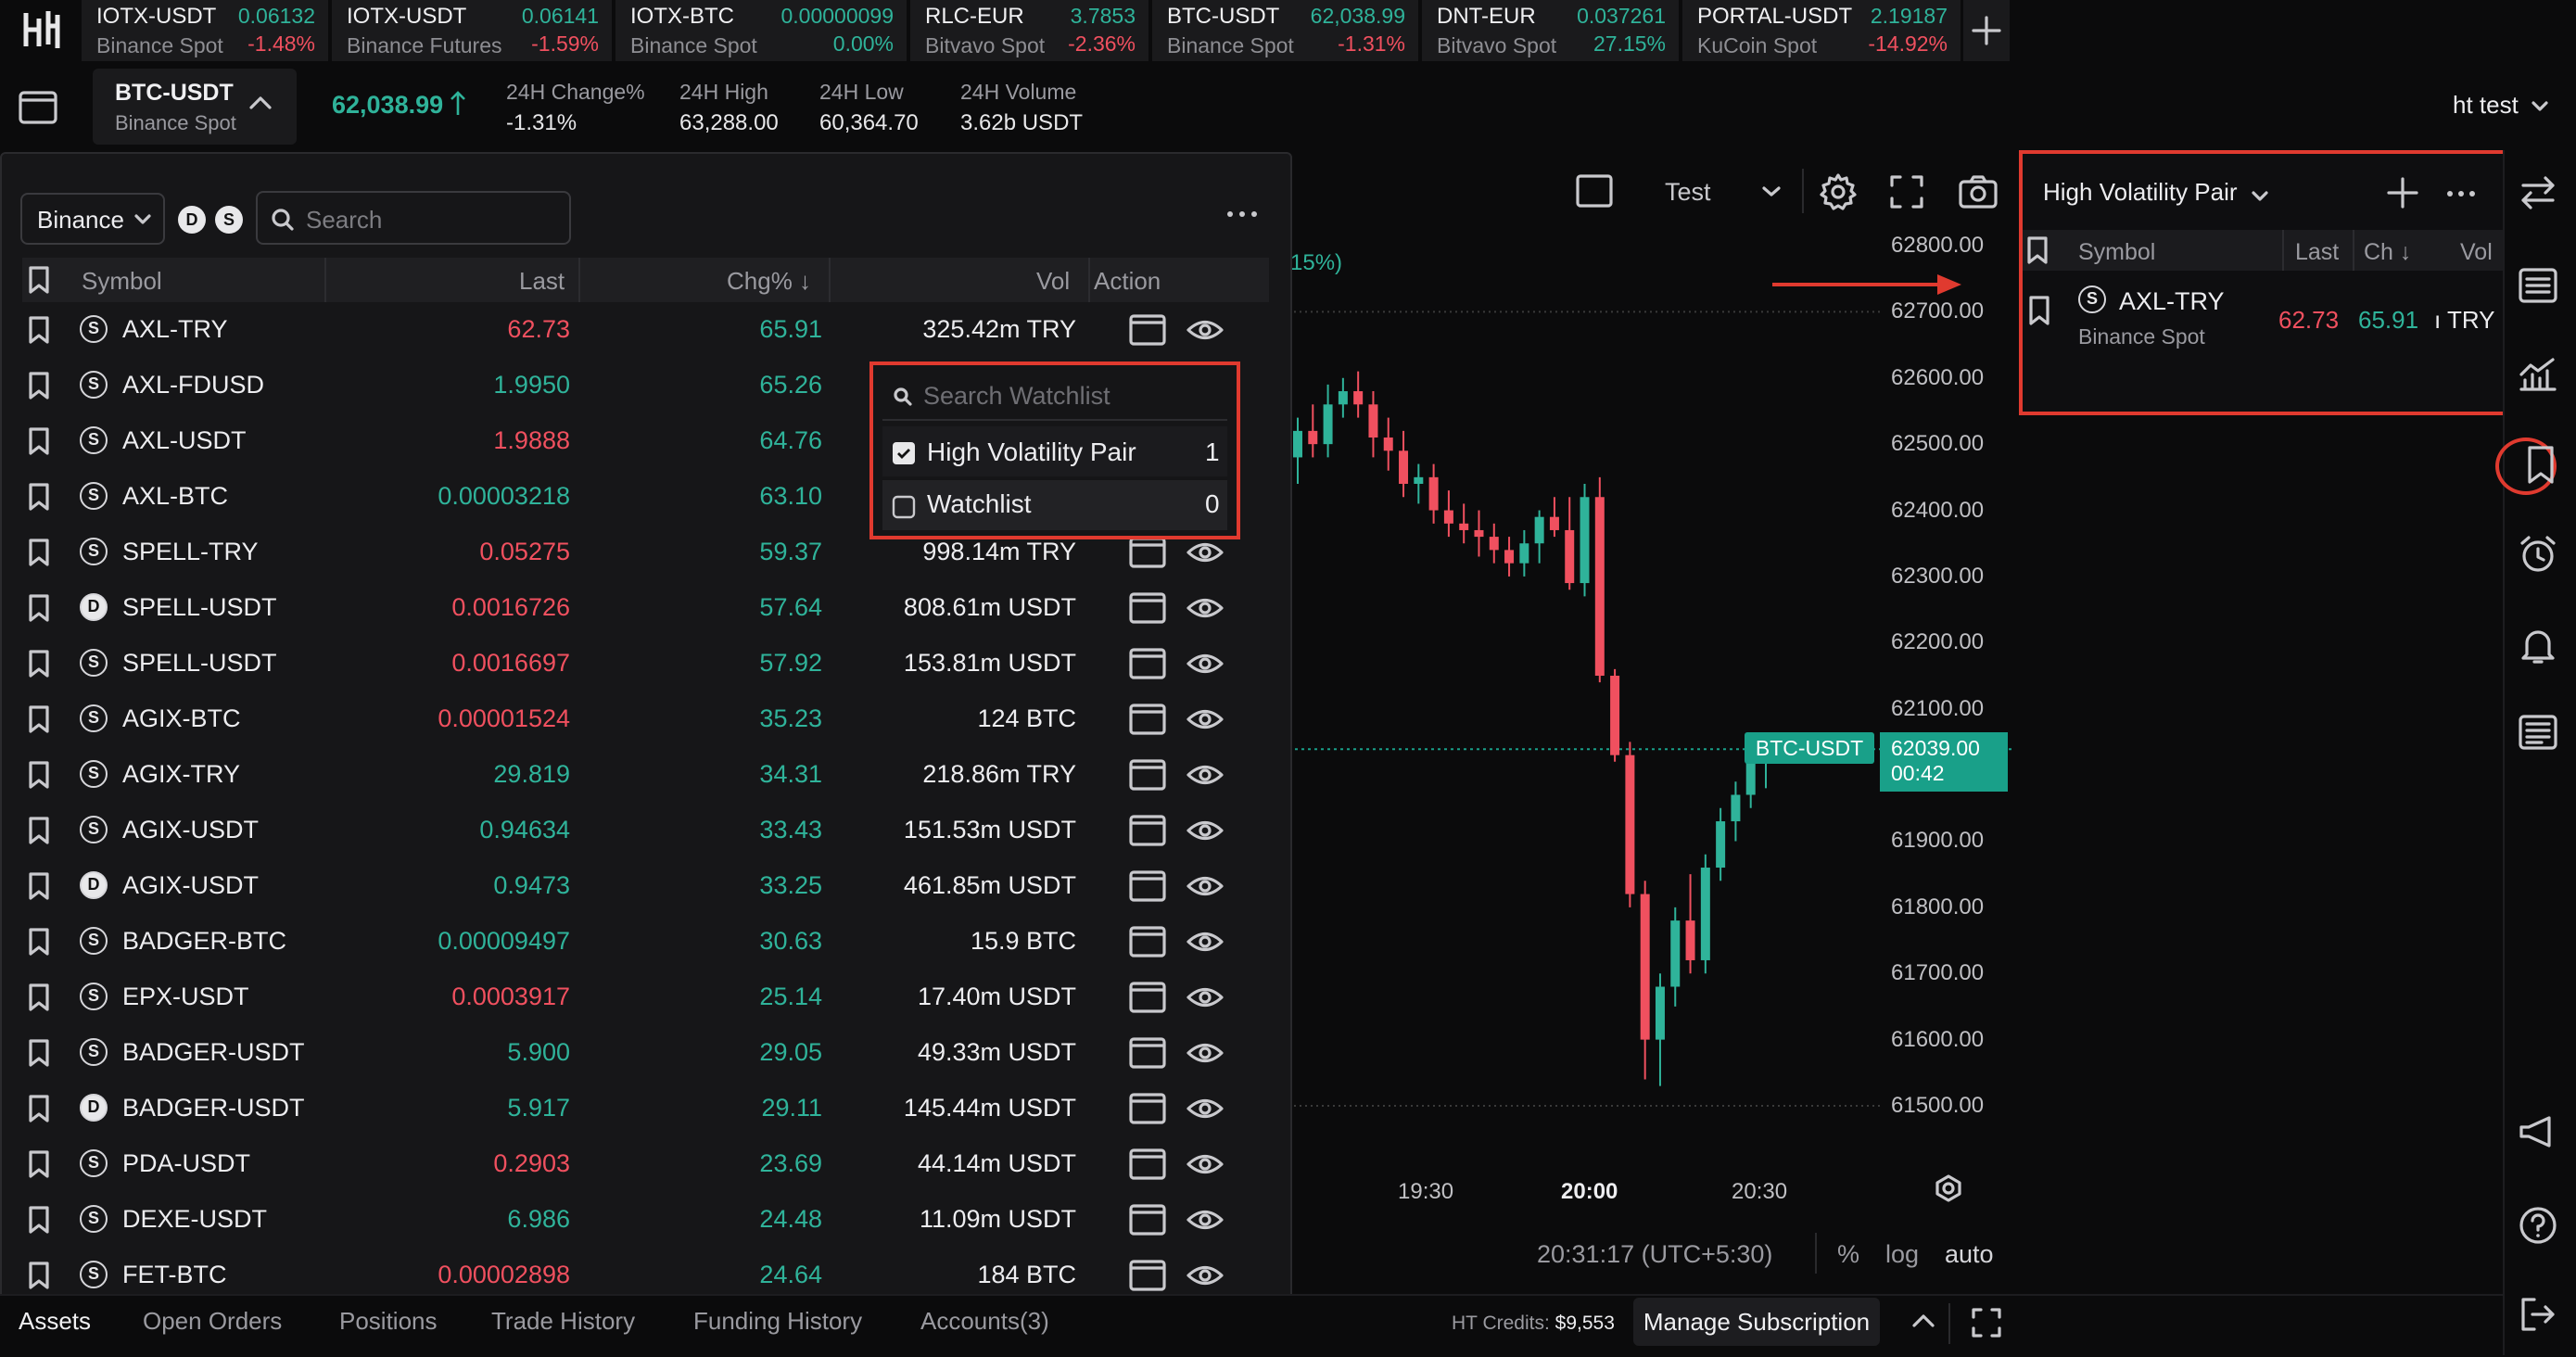 The height and width of the screenshot is (1357, 2576). What do you see at coordinates (625, 1053) in the screenshot?
I see `market-row: S BADGER-USDT 5.900 29.05 49.33m USDT` at bounding box center [625, 1053].